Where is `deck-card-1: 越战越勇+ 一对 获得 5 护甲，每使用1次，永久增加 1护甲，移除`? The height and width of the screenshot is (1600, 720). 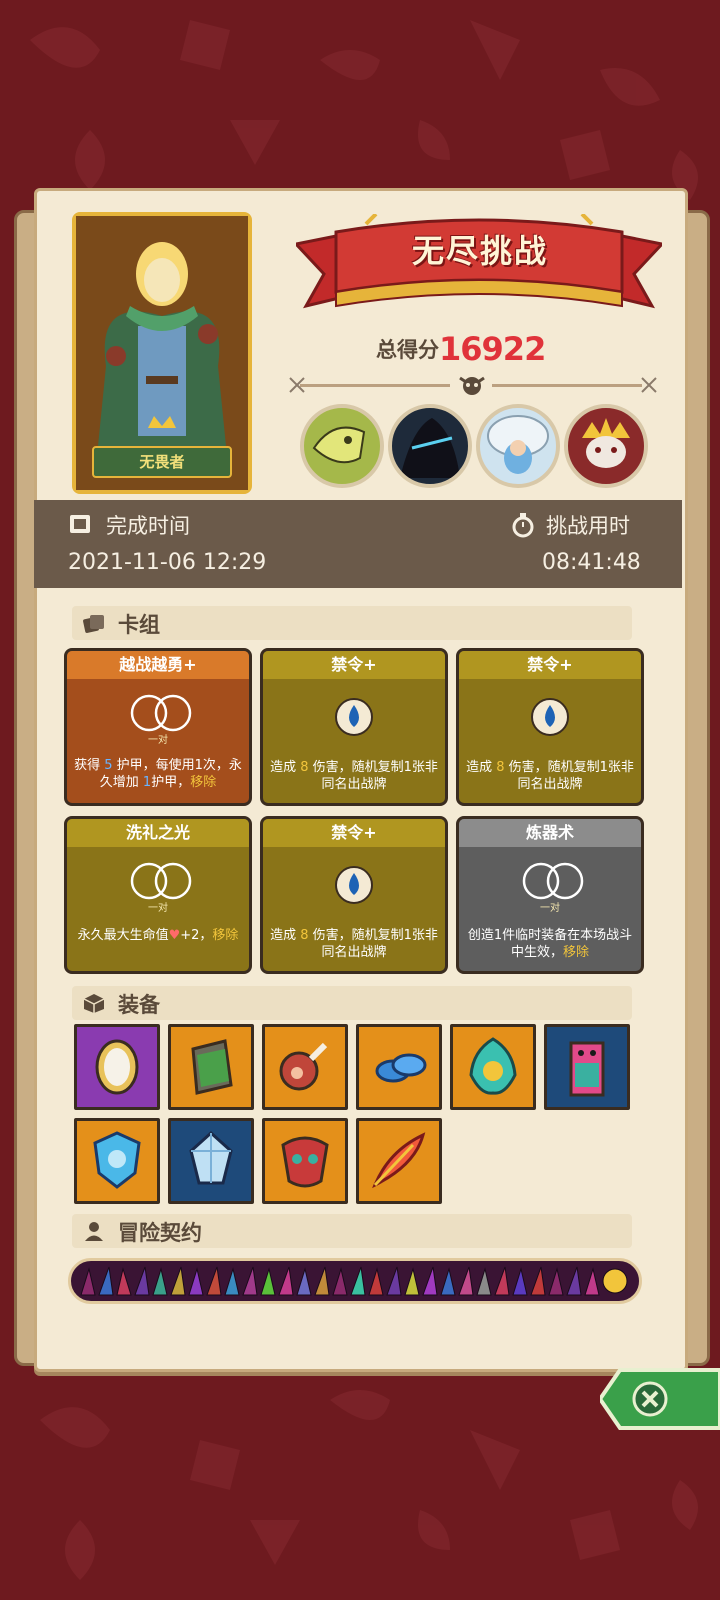 deck-card-1: 越战越勇+ 一对 获得 5 护甲，每使用1次，永久增加 1护甲，移除 is located at coordinates (158, 727).